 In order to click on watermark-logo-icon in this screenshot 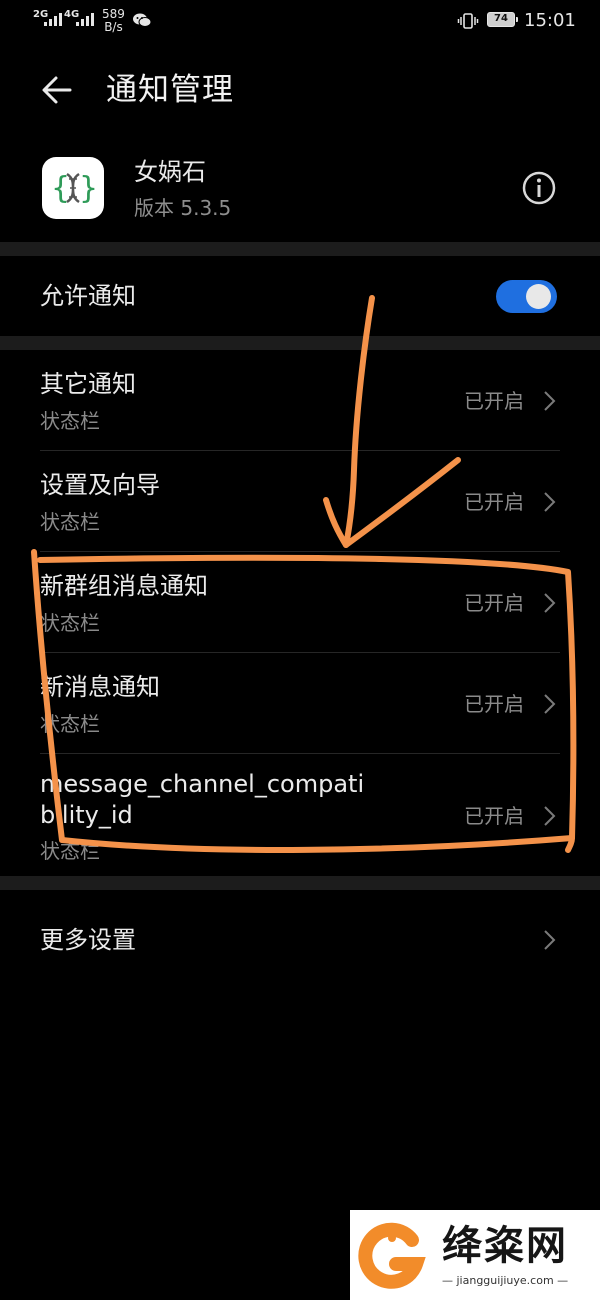, I will do `click(392, 1255)`.